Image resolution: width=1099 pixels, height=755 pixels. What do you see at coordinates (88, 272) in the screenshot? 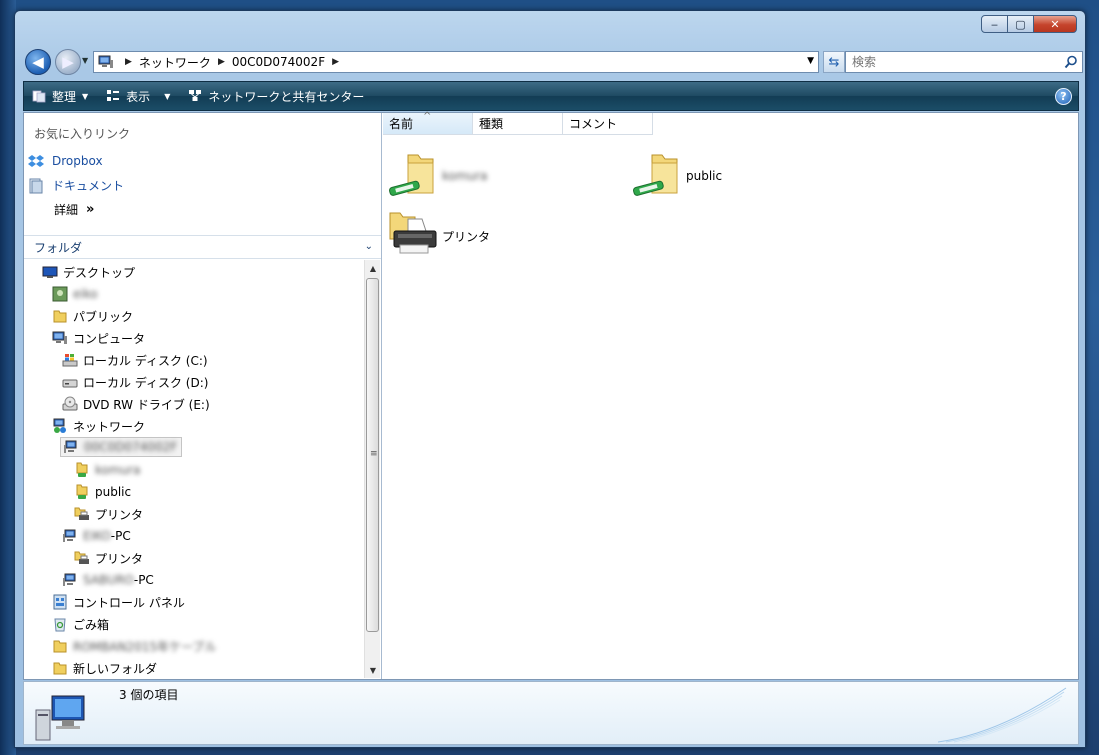
I see `tree-item-desktop: デスクトップ` at bounding box center [88, 272].